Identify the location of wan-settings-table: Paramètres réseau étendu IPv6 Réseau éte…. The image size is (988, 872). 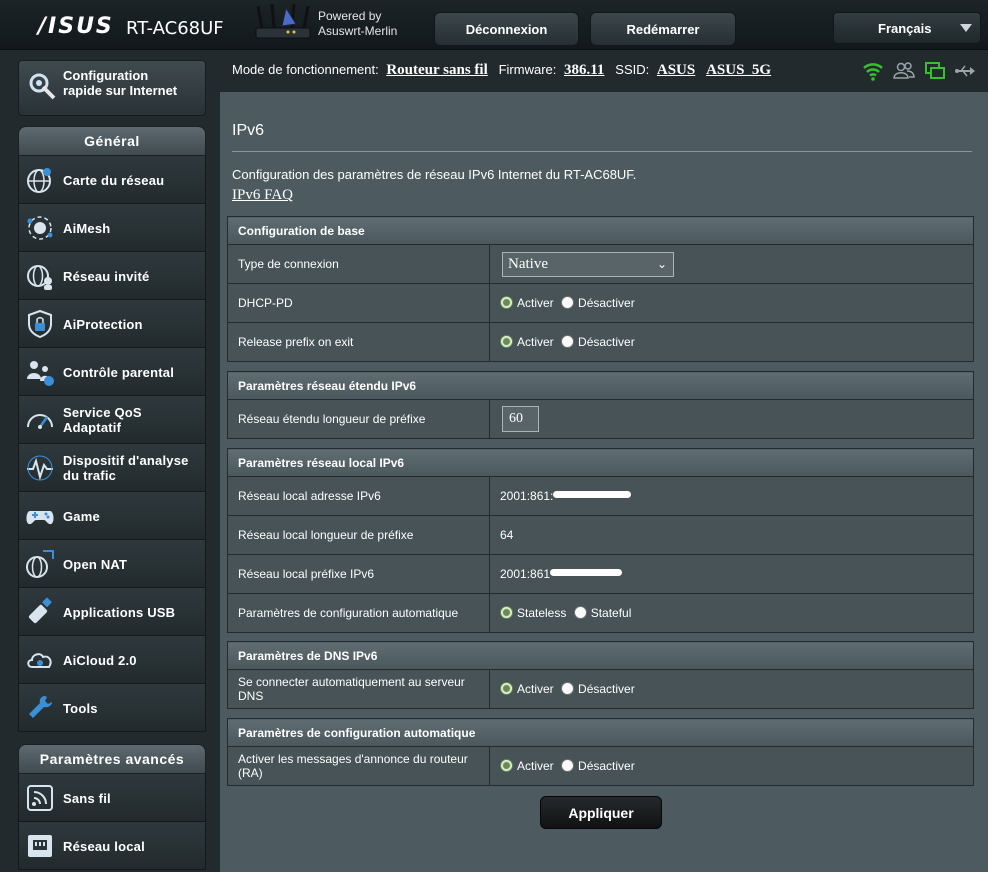
(600, 405).